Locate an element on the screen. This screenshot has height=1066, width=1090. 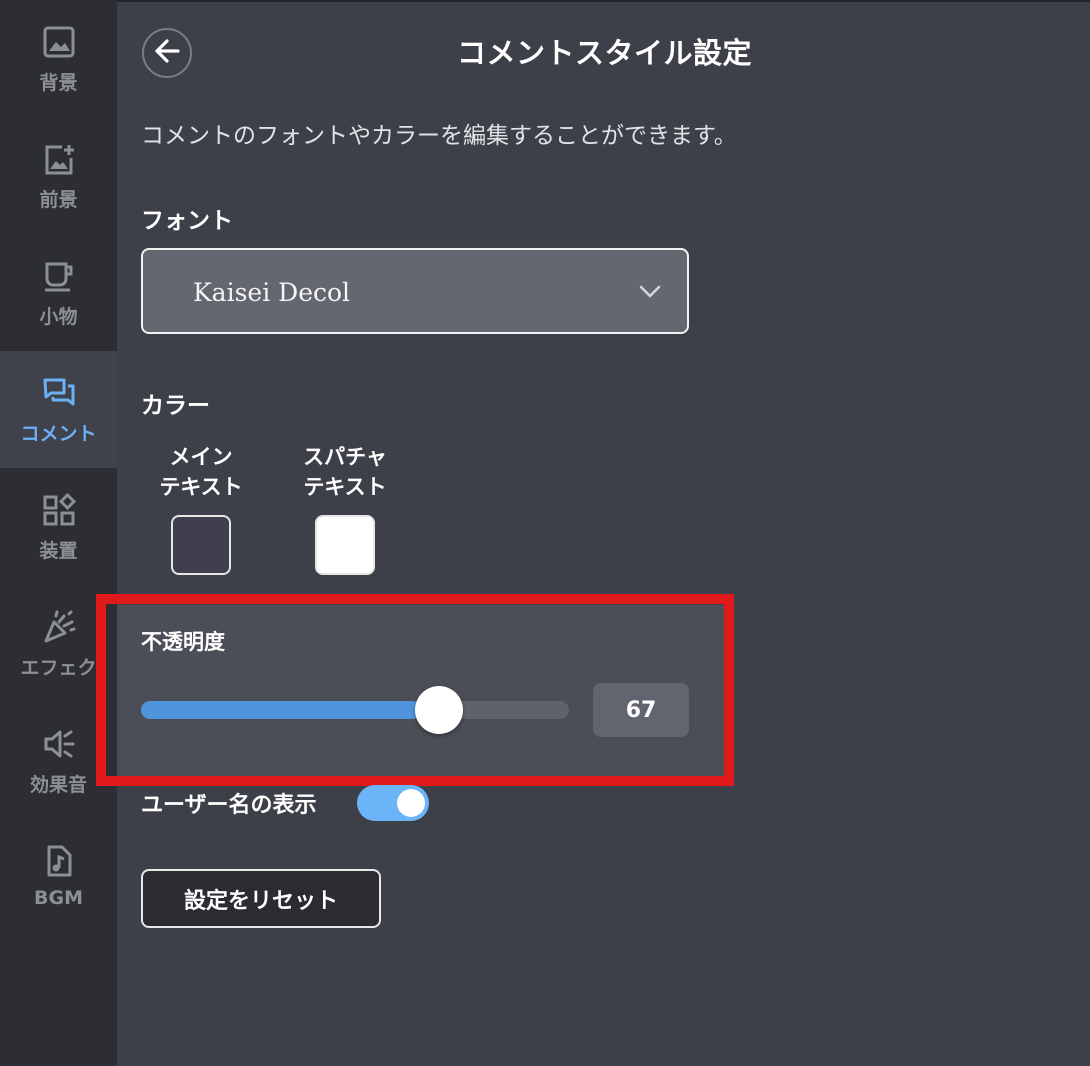
arrow-left-icon is located at coordinates (167, 53).